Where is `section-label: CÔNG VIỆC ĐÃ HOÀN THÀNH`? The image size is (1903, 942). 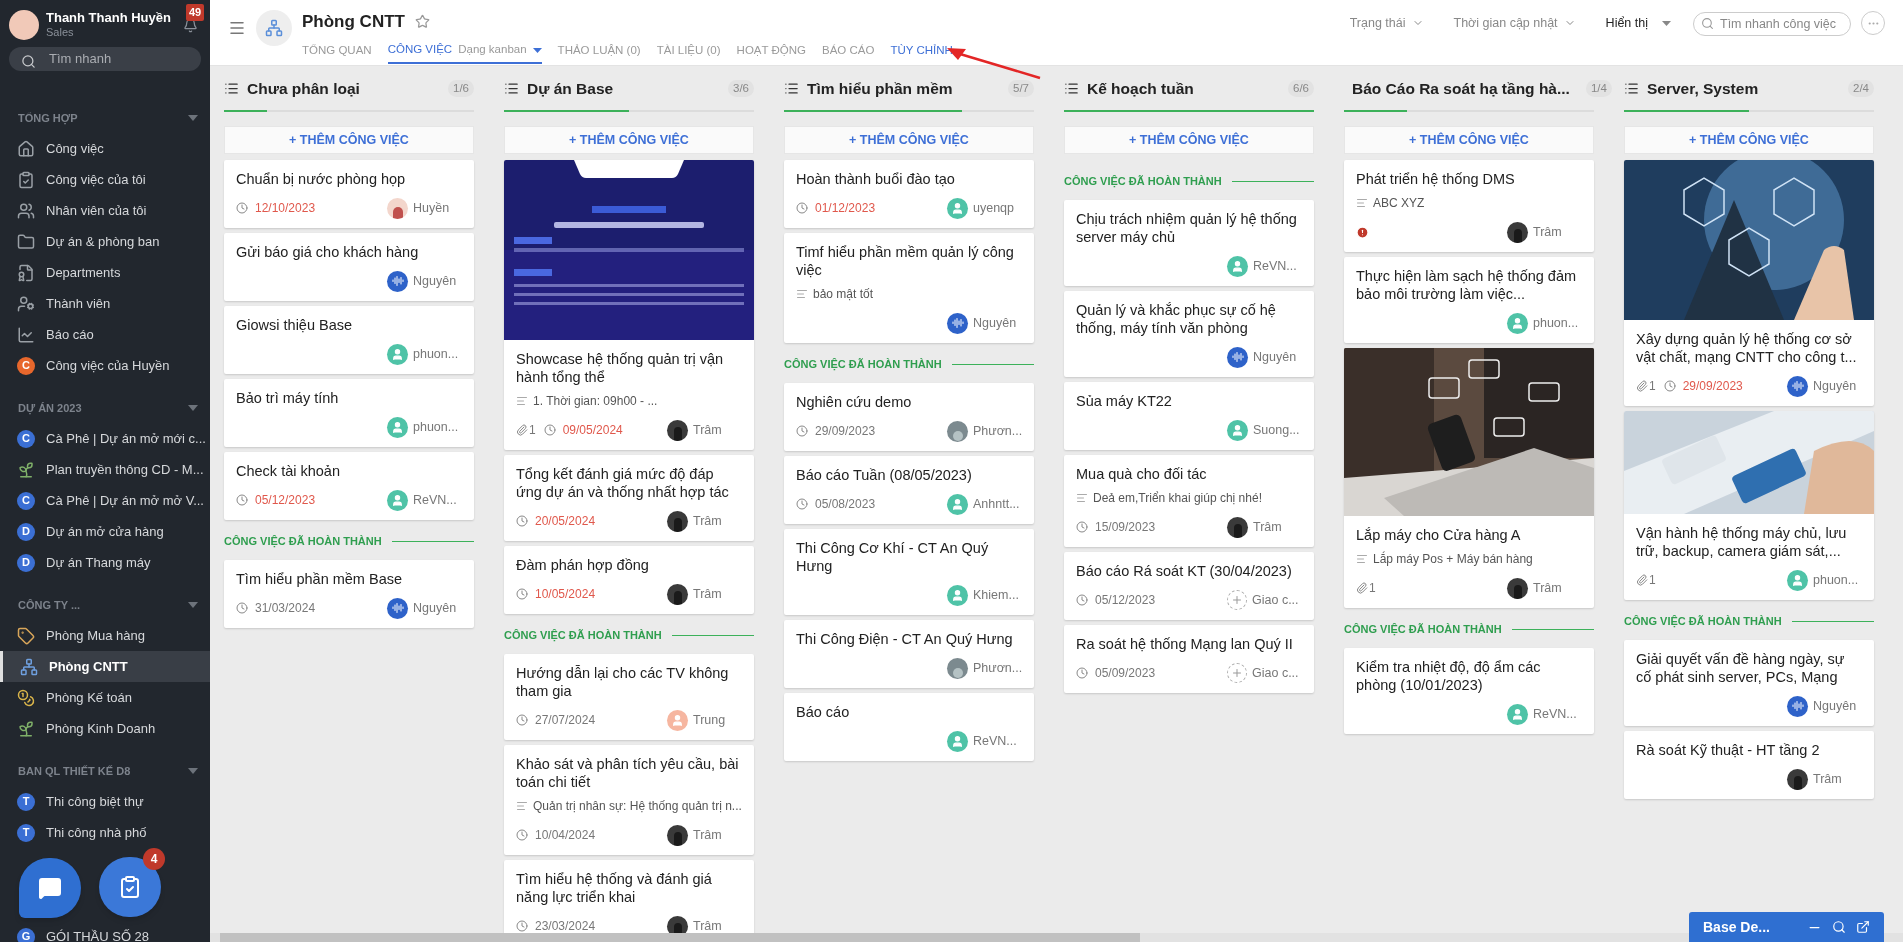 section-label: CÔNG VIỆC ĐÃ HOÀN THÀNH is located at coordinates (1703, 621).